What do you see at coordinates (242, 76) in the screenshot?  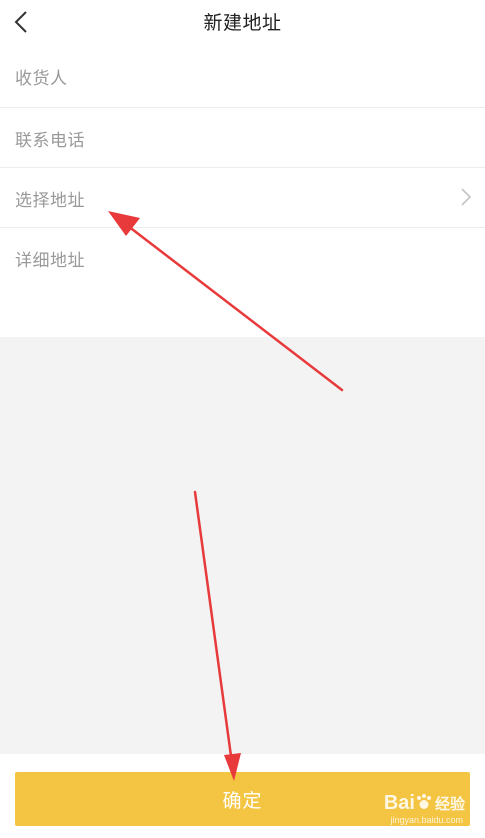 I see `consignee-field: 收货人` at bounding box center [242, 76].